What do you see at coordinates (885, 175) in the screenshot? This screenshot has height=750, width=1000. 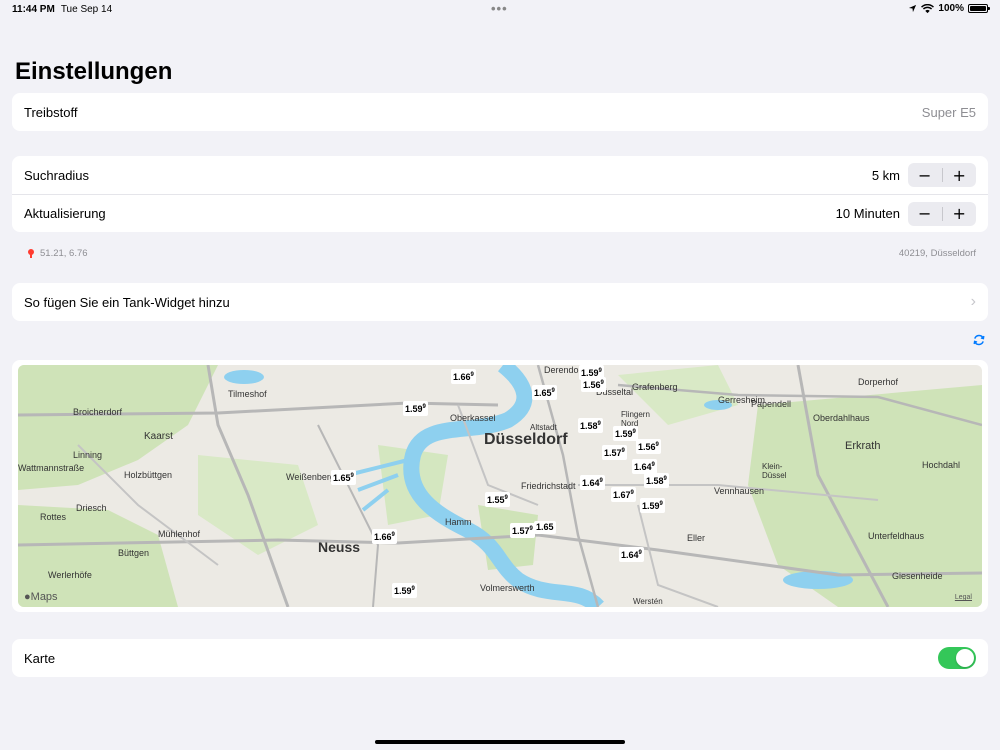 I see `radius-value: 5 km` at bounding box center [885, 175].